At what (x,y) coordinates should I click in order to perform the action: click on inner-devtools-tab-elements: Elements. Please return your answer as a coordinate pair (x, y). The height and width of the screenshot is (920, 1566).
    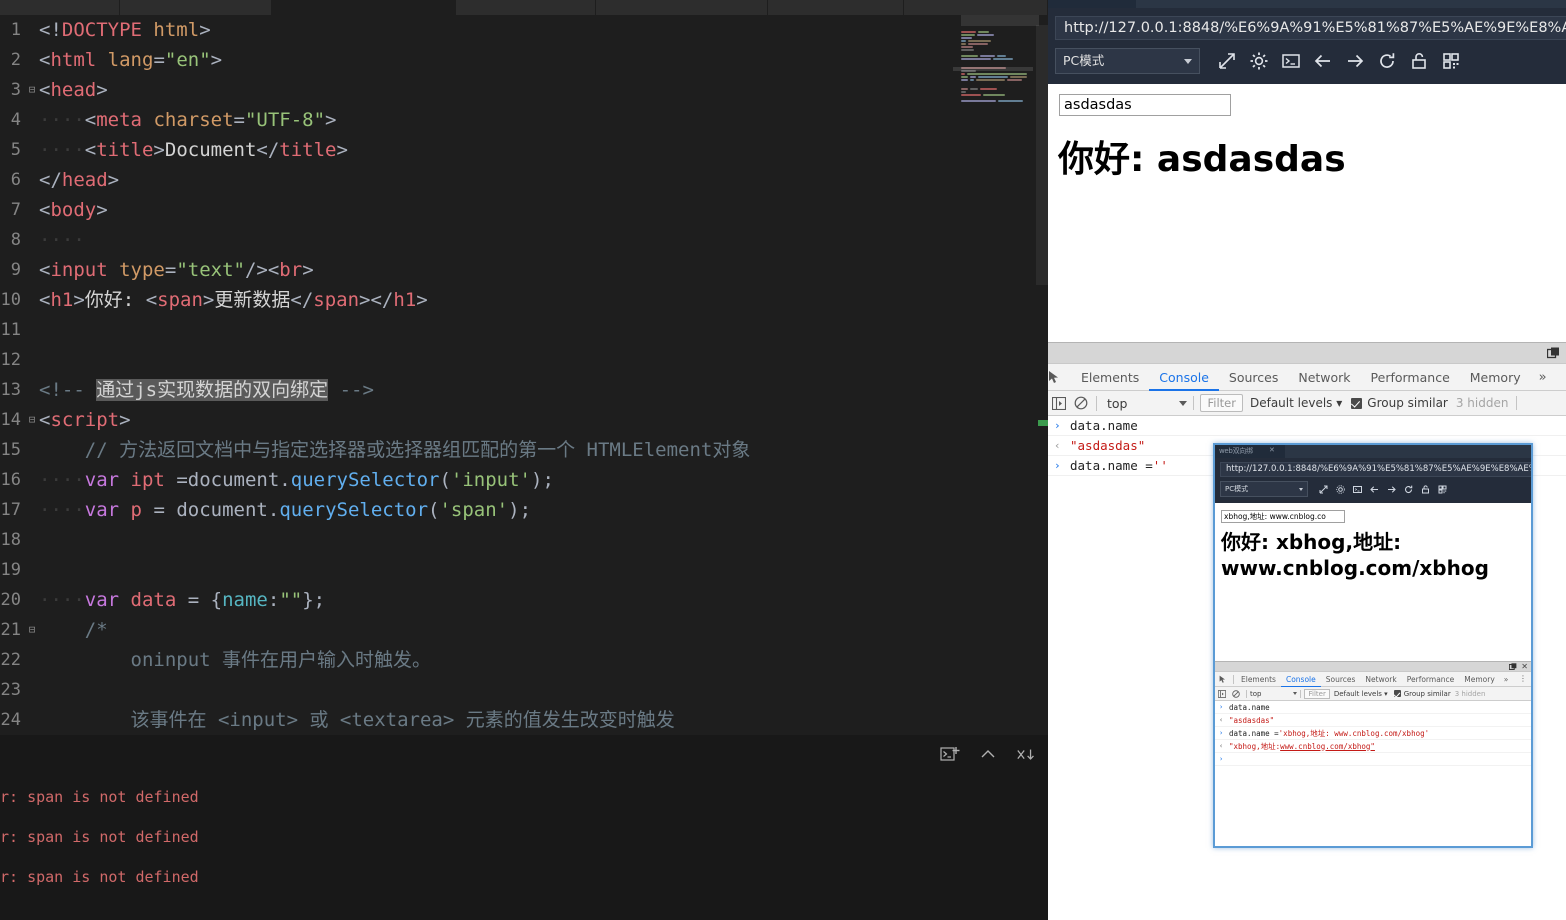
    Looking at the image, I should click on (1258, 679).